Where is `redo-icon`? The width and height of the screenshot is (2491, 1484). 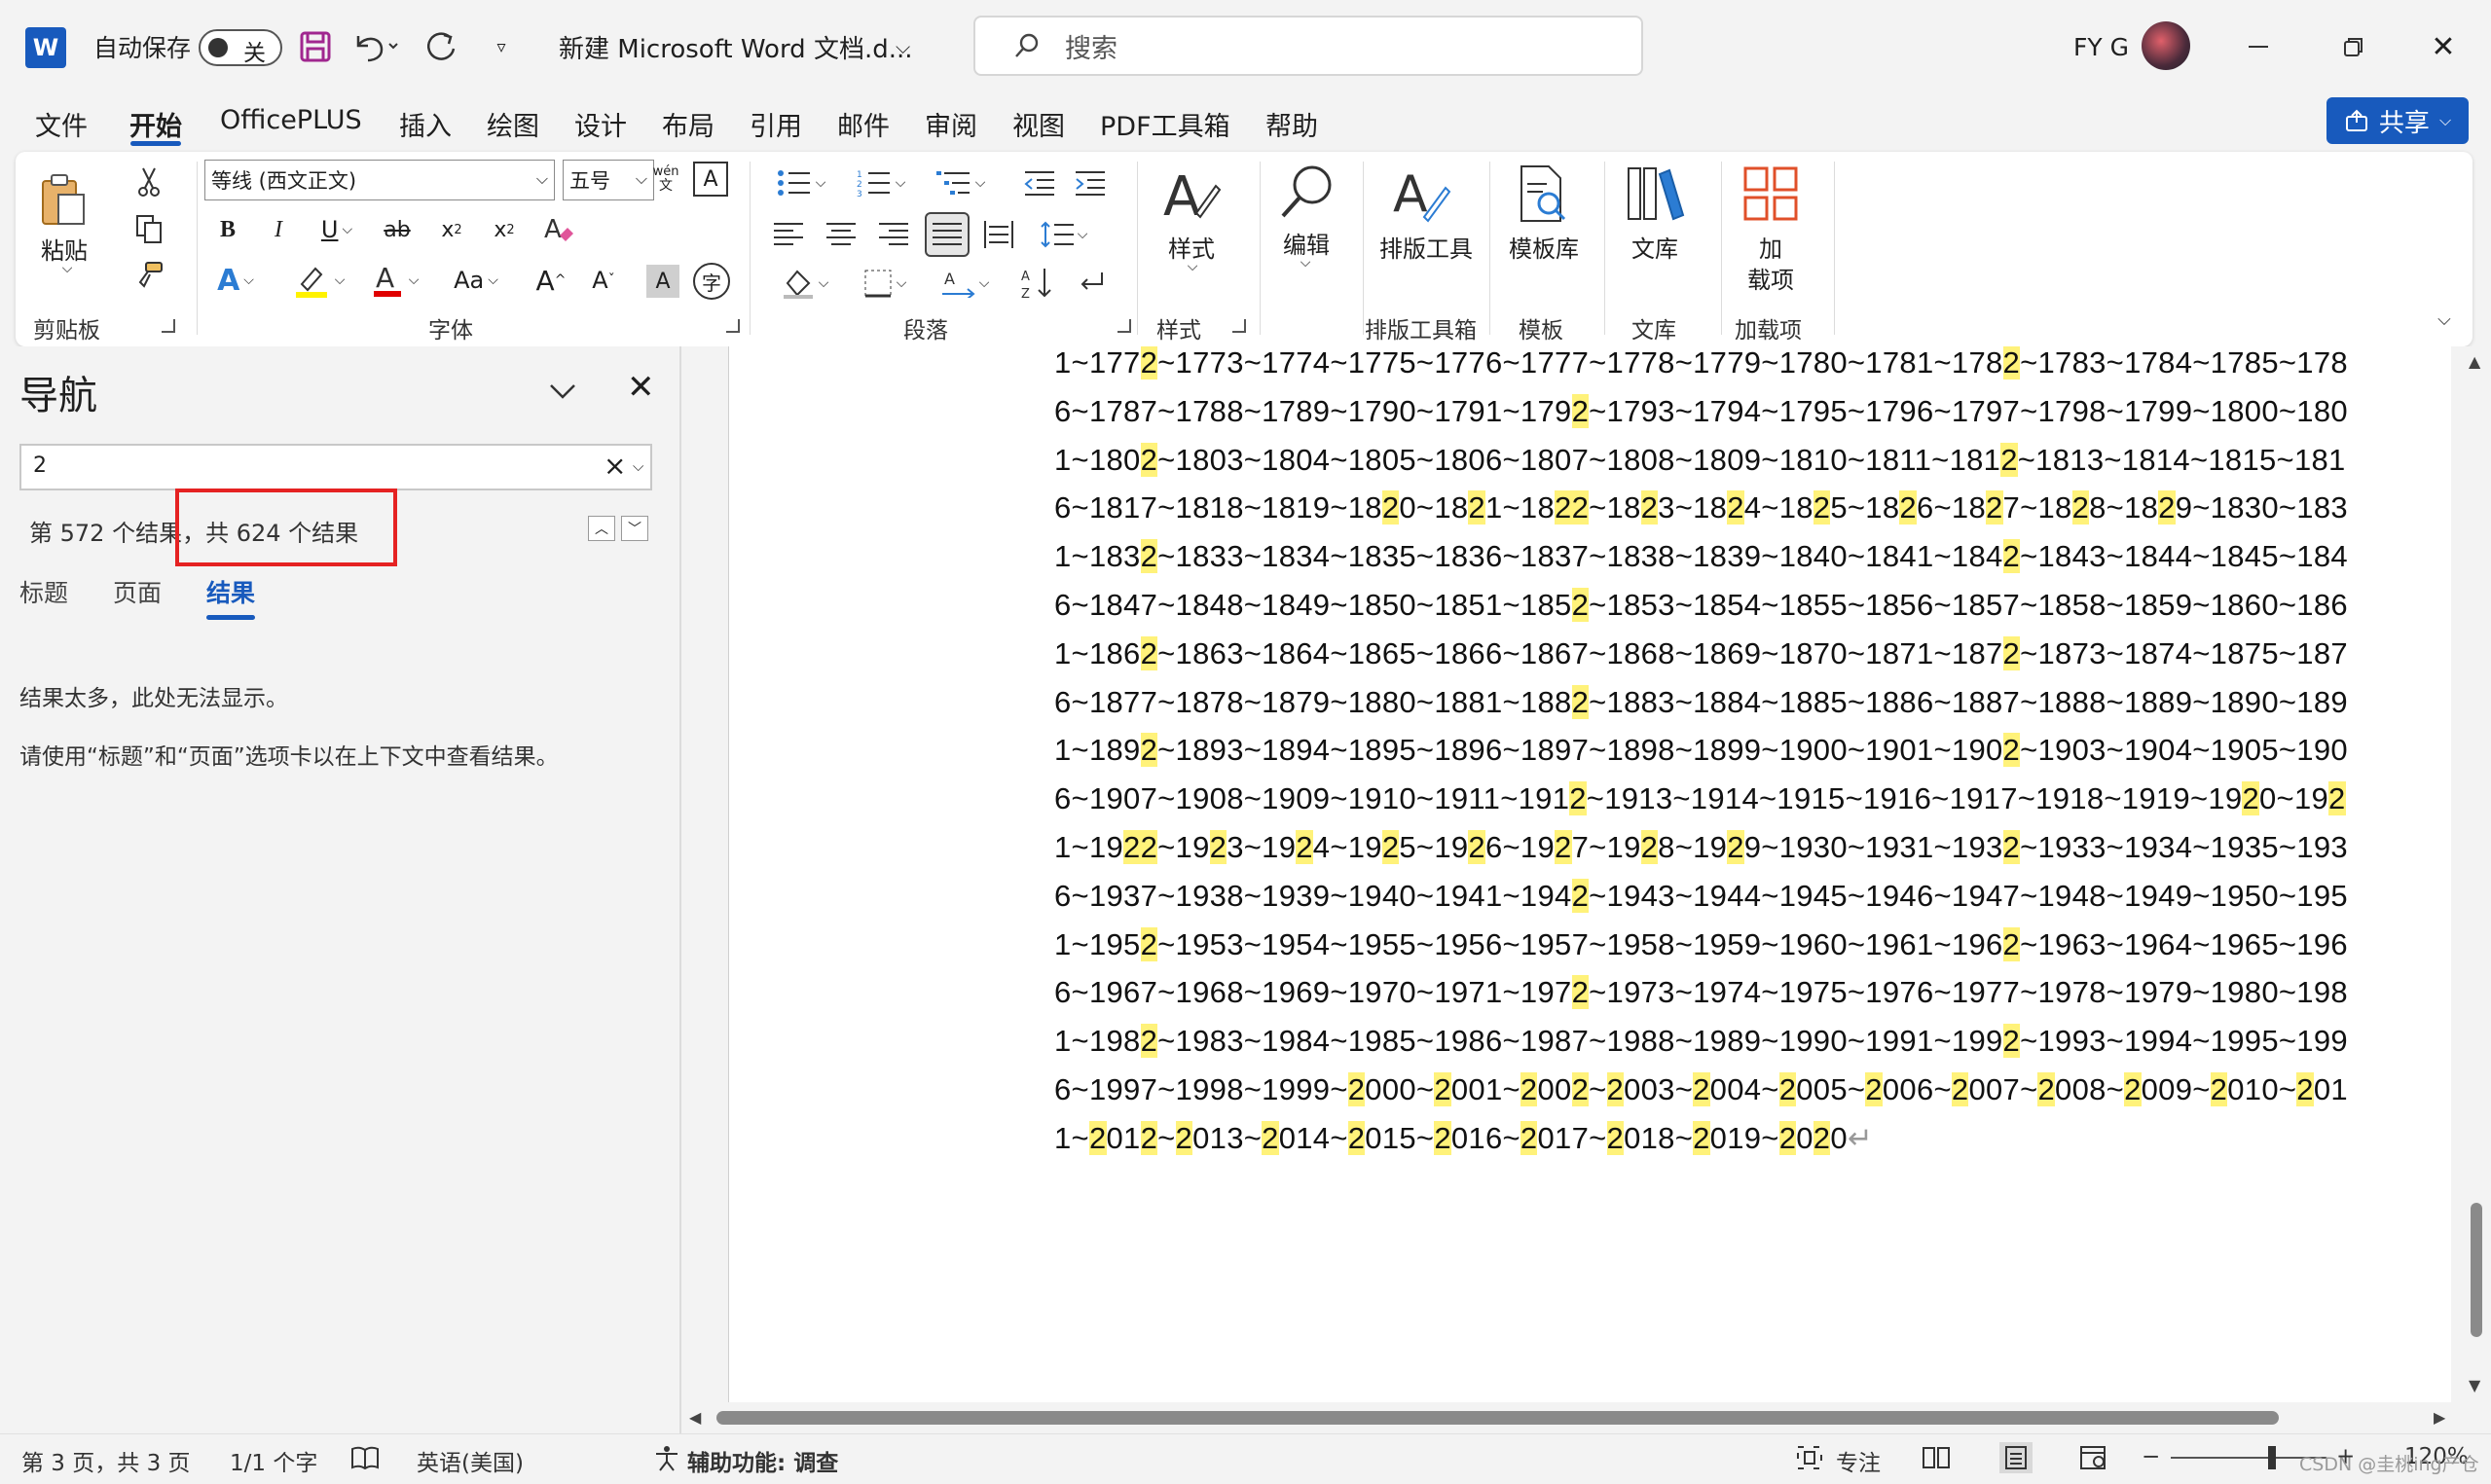 redo-icon is located at coordinates (441, 47).